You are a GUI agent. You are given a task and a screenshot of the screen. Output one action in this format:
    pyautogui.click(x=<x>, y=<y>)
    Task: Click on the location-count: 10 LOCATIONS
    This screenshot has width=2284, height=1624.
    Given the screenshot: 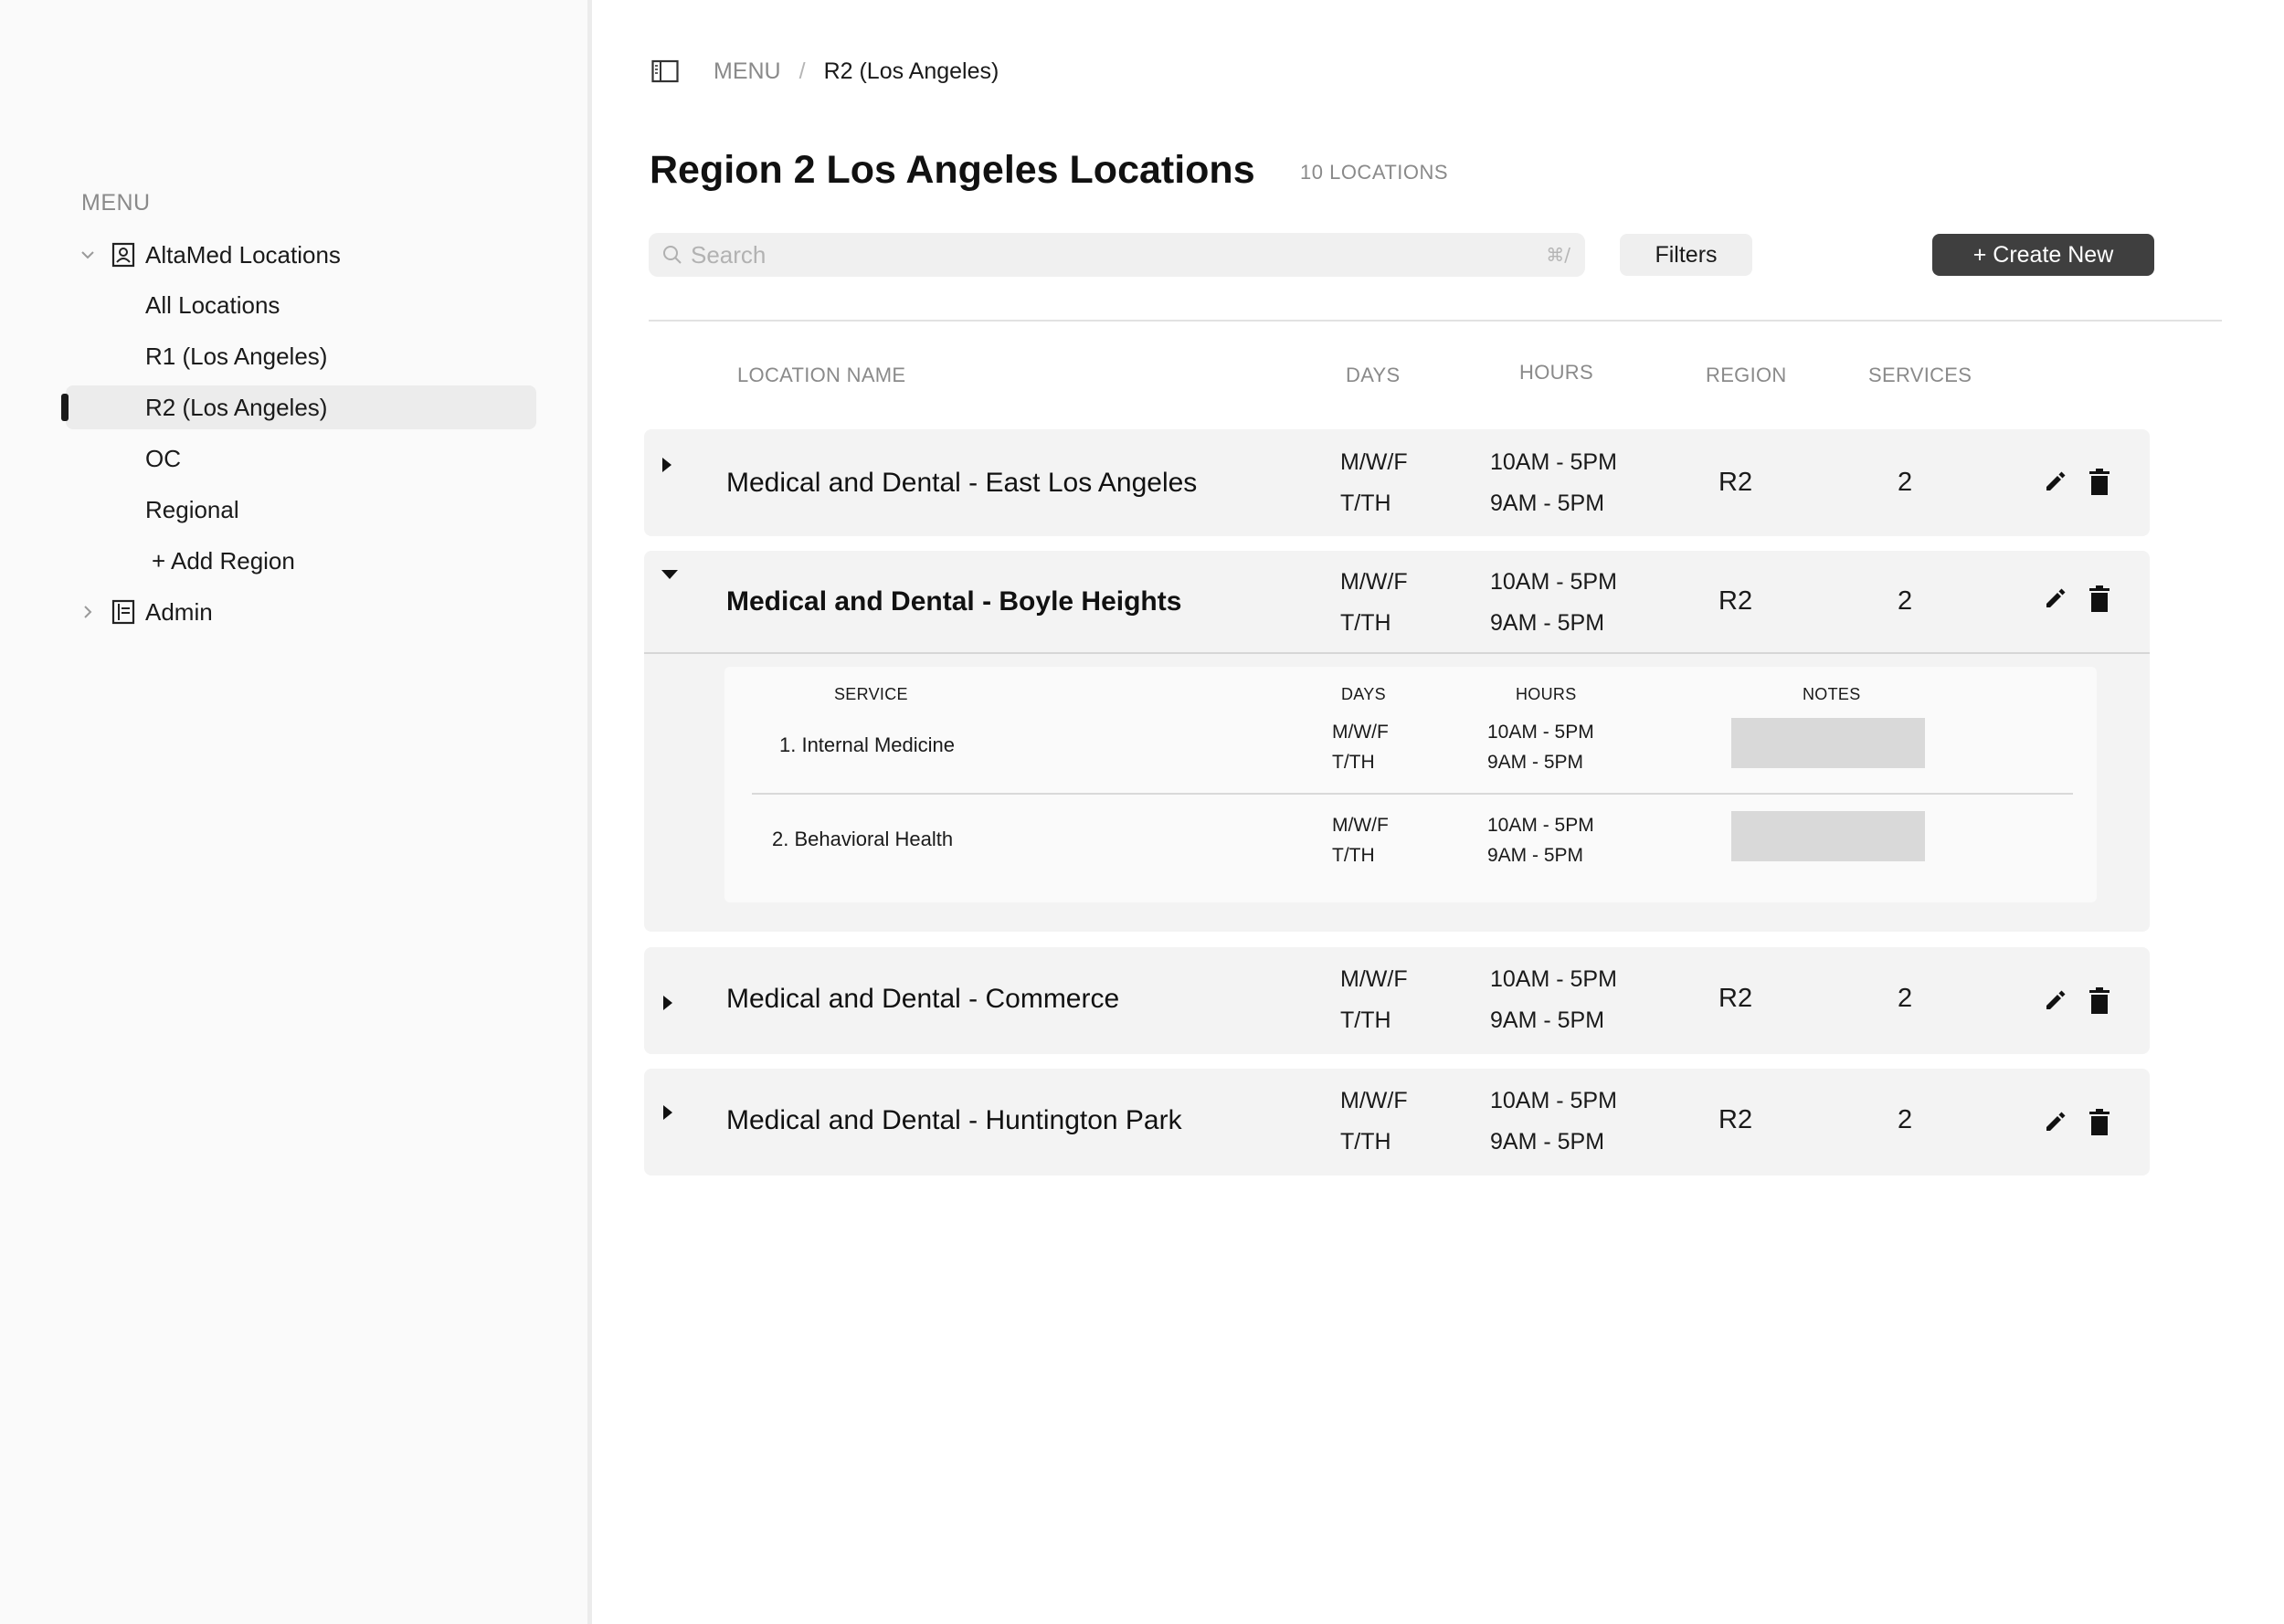 What is the action you would take?
    pyautogui.click(x=1374, y=172)
    